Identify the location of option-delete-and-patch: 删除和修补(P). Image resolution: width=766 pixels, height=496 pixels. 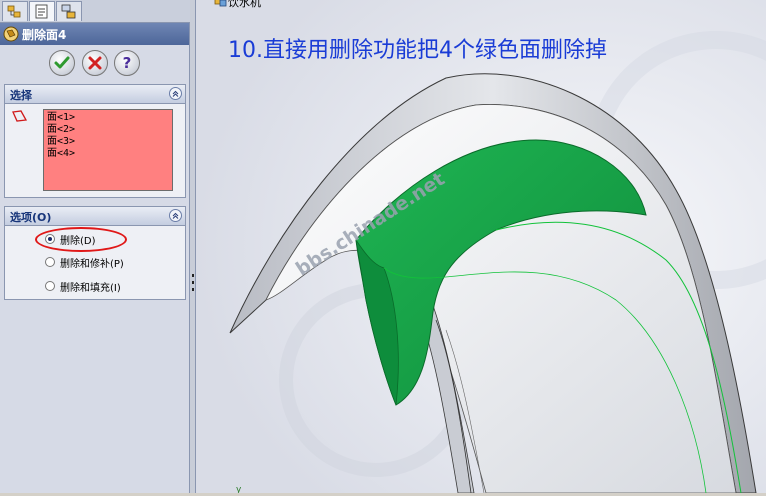
(84, 262).